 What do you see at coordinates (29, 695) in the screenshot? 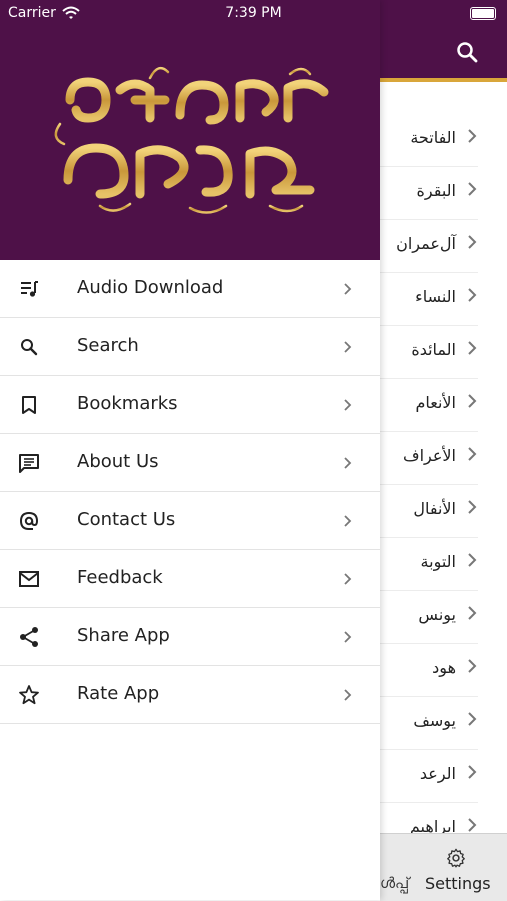
I see `star-icon` at bounding box center [29, 695].